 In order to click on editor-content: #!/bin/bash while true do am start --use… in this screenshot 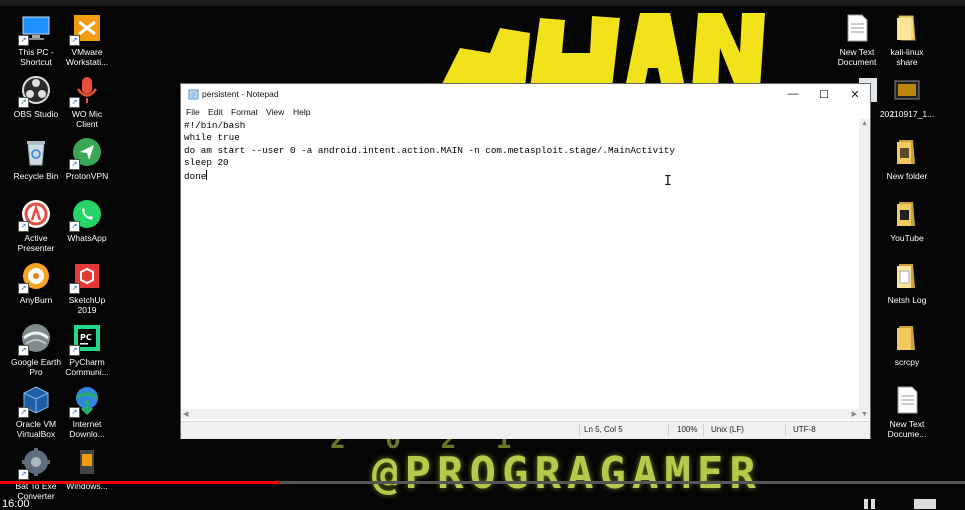, I will do `click(429, 151)`.